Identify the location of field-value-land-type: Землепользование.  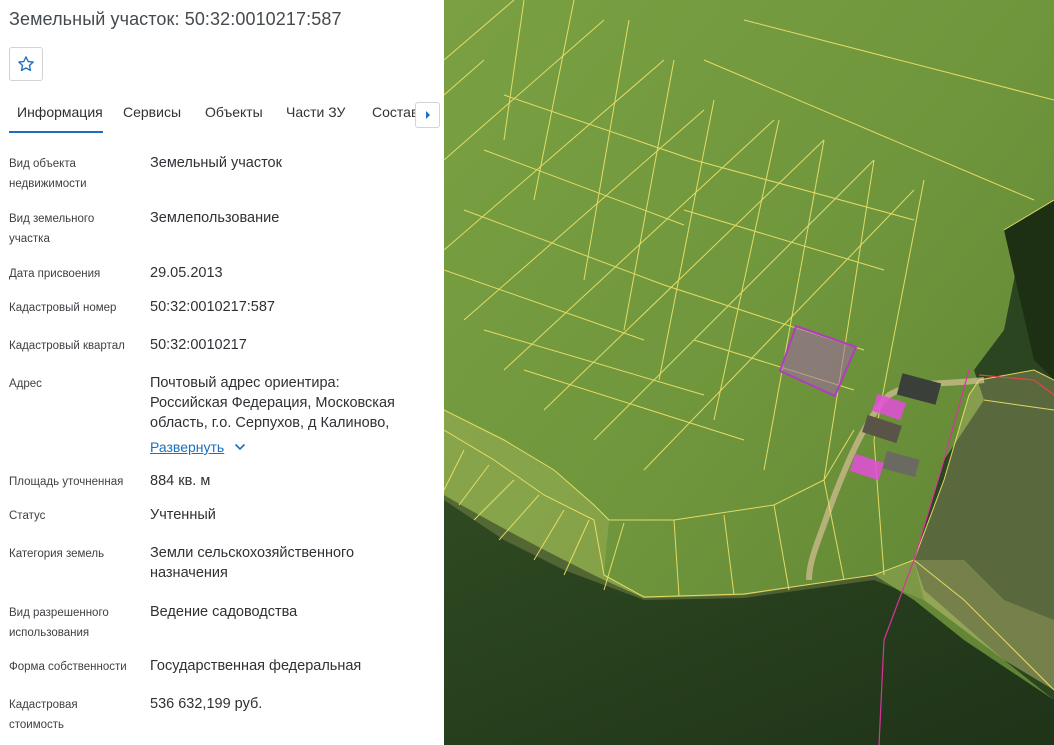
(215, 218).